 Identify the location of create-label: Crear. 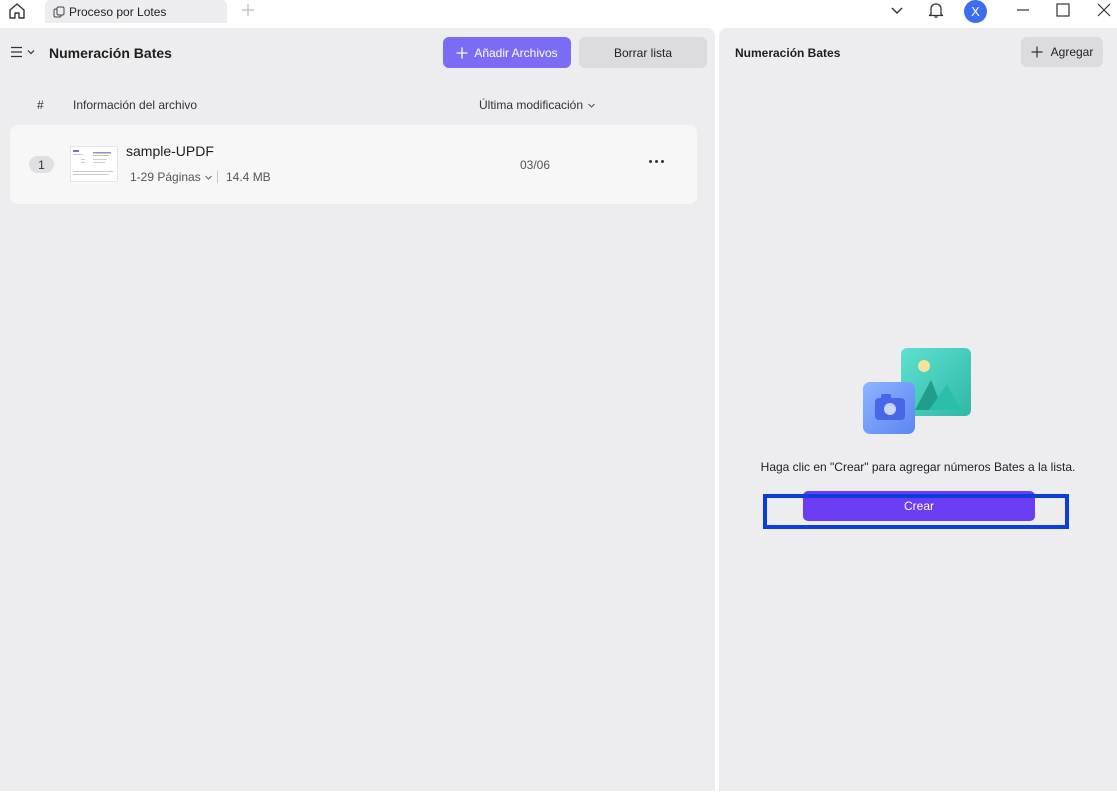
(918, 506).